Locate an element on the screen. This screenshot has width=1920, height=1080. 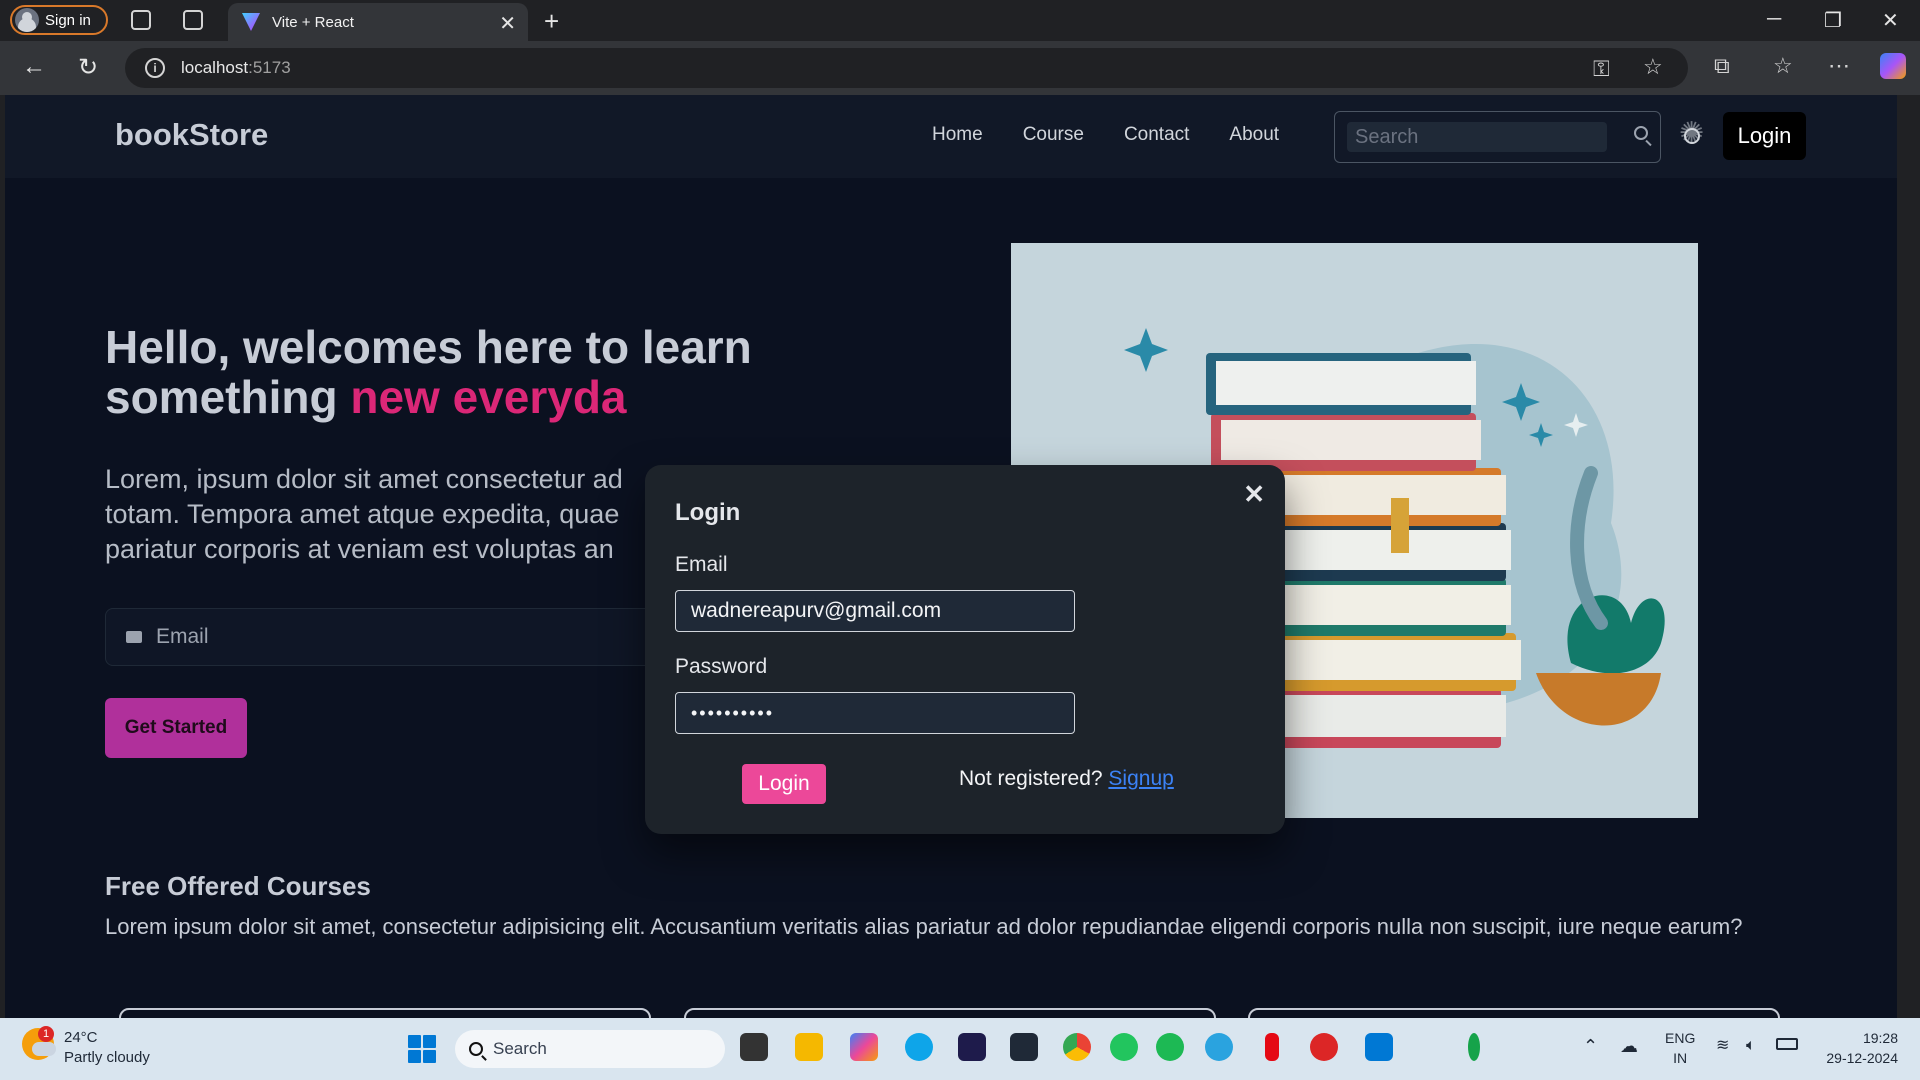
weather-desc: Partly cloudy is located at coordinates (107, 1057).